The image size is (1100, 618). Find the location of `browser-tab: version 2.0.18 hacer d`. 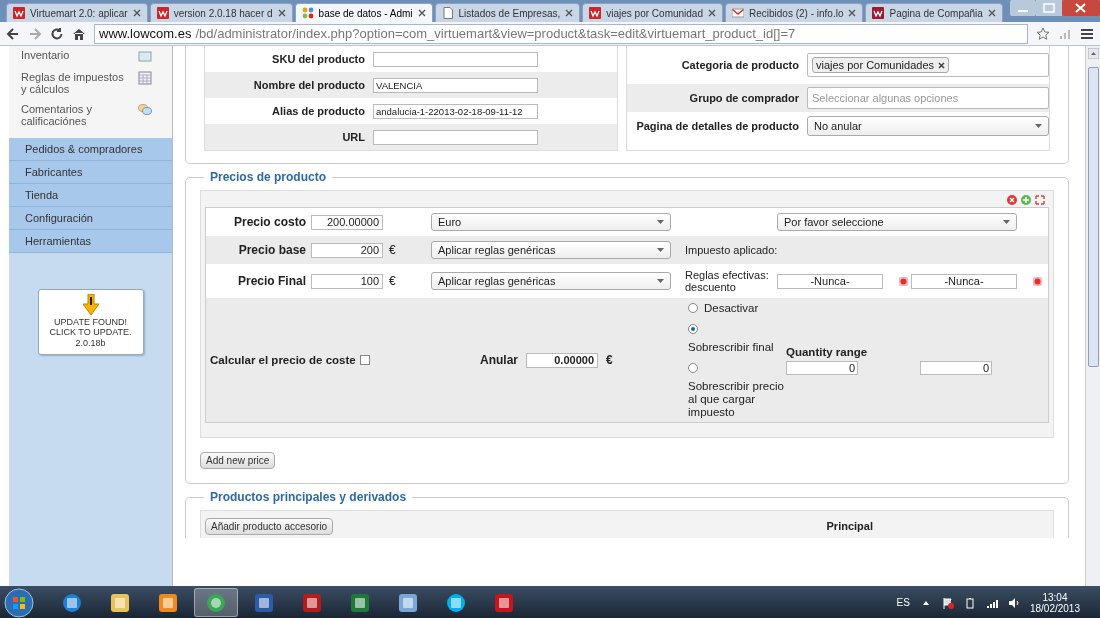

browser-tab: version 2.0.18 hacer d is located at coordinates (221, 12).